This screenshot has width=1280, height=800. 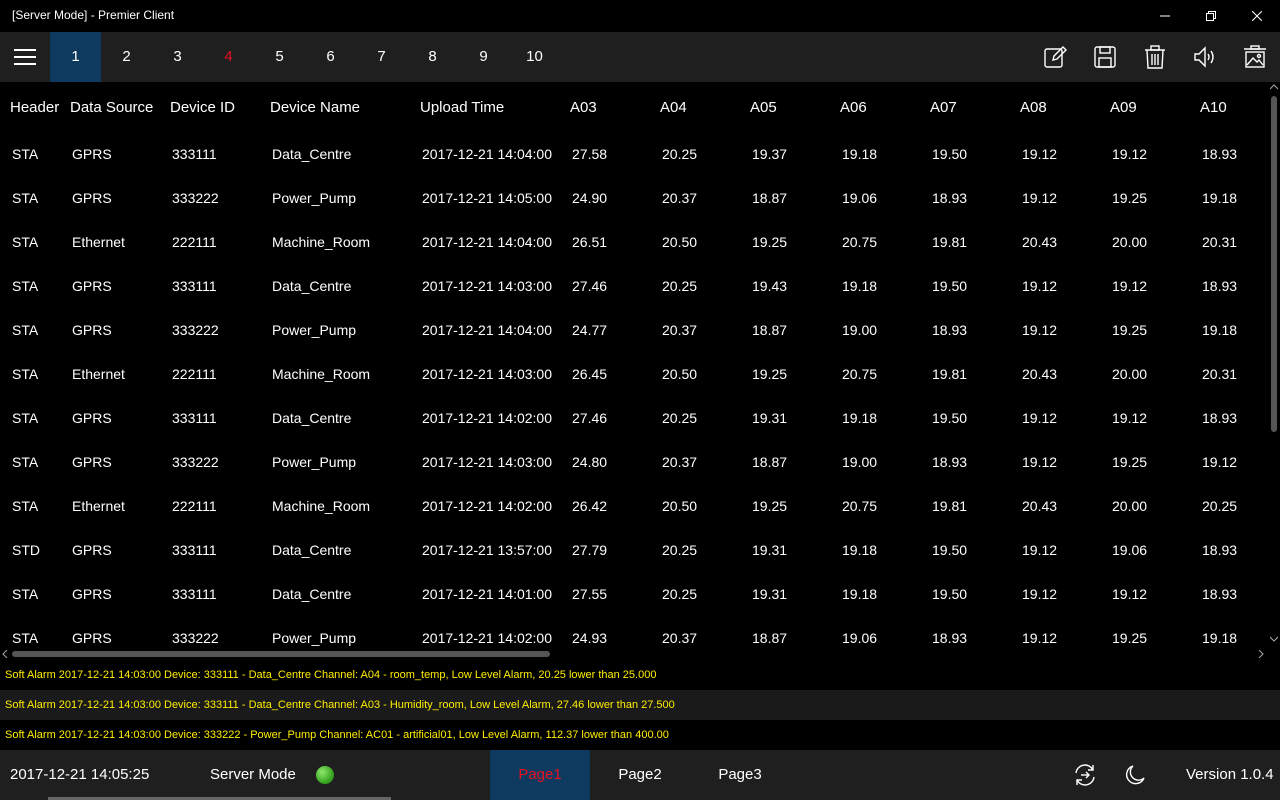 I want to click on cell-a05: 19.25, so click(x=770, y=242).